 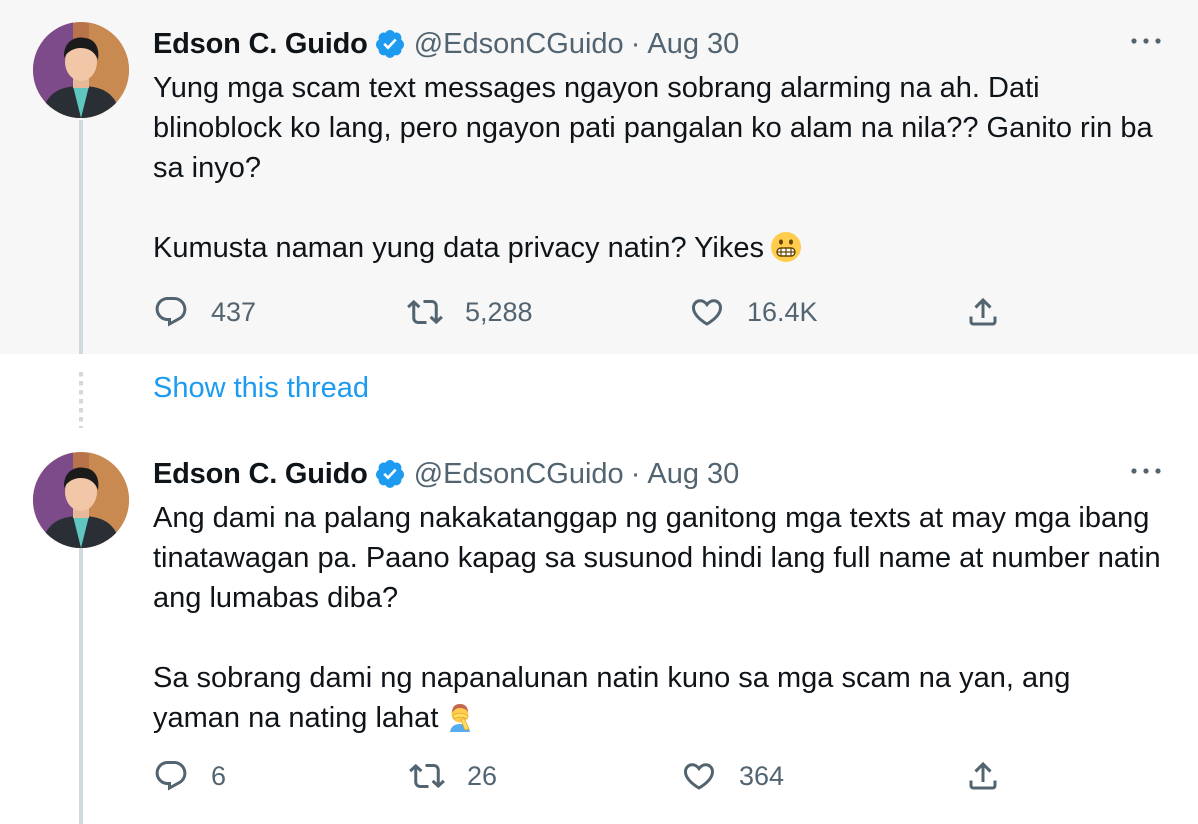 I want to click on like-button: 16.4K, so click(x=753, y=312).